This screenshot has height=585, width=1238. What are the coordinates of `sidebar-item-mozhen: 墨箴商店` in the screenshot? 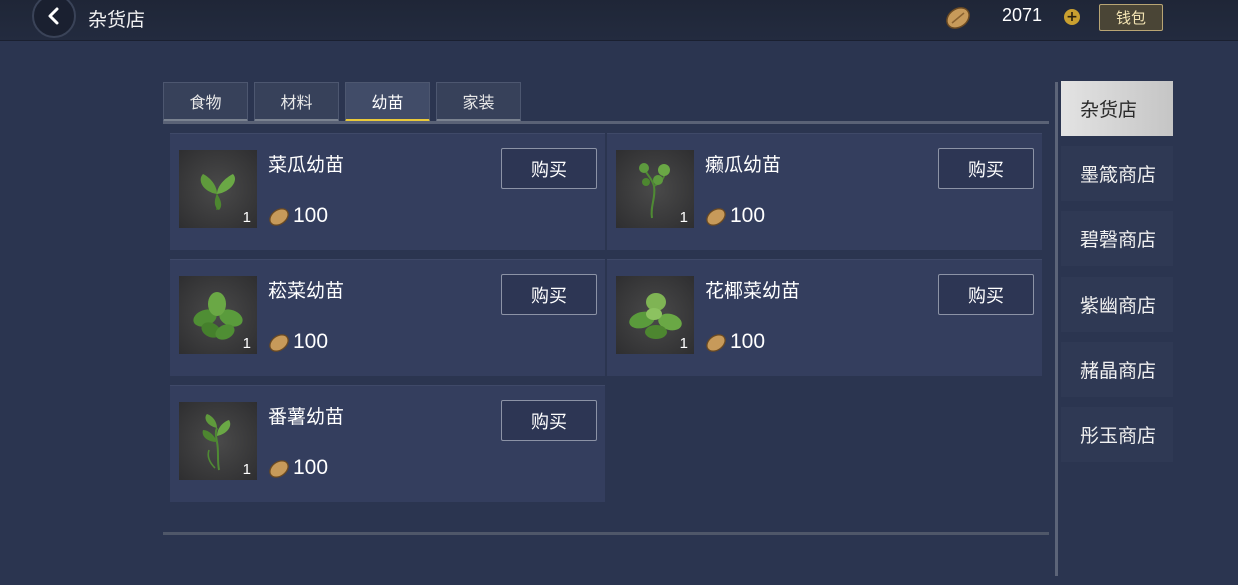 It's located at (1117, 173).